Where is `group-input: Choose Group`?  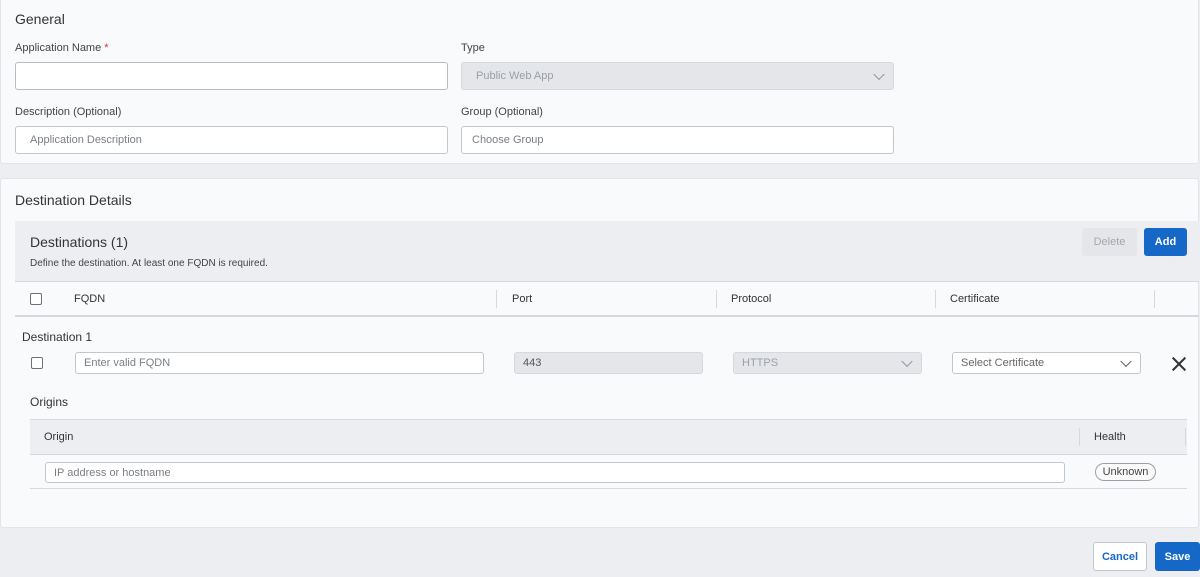 group-input: Choose Group is located at coordinates (677, 140).